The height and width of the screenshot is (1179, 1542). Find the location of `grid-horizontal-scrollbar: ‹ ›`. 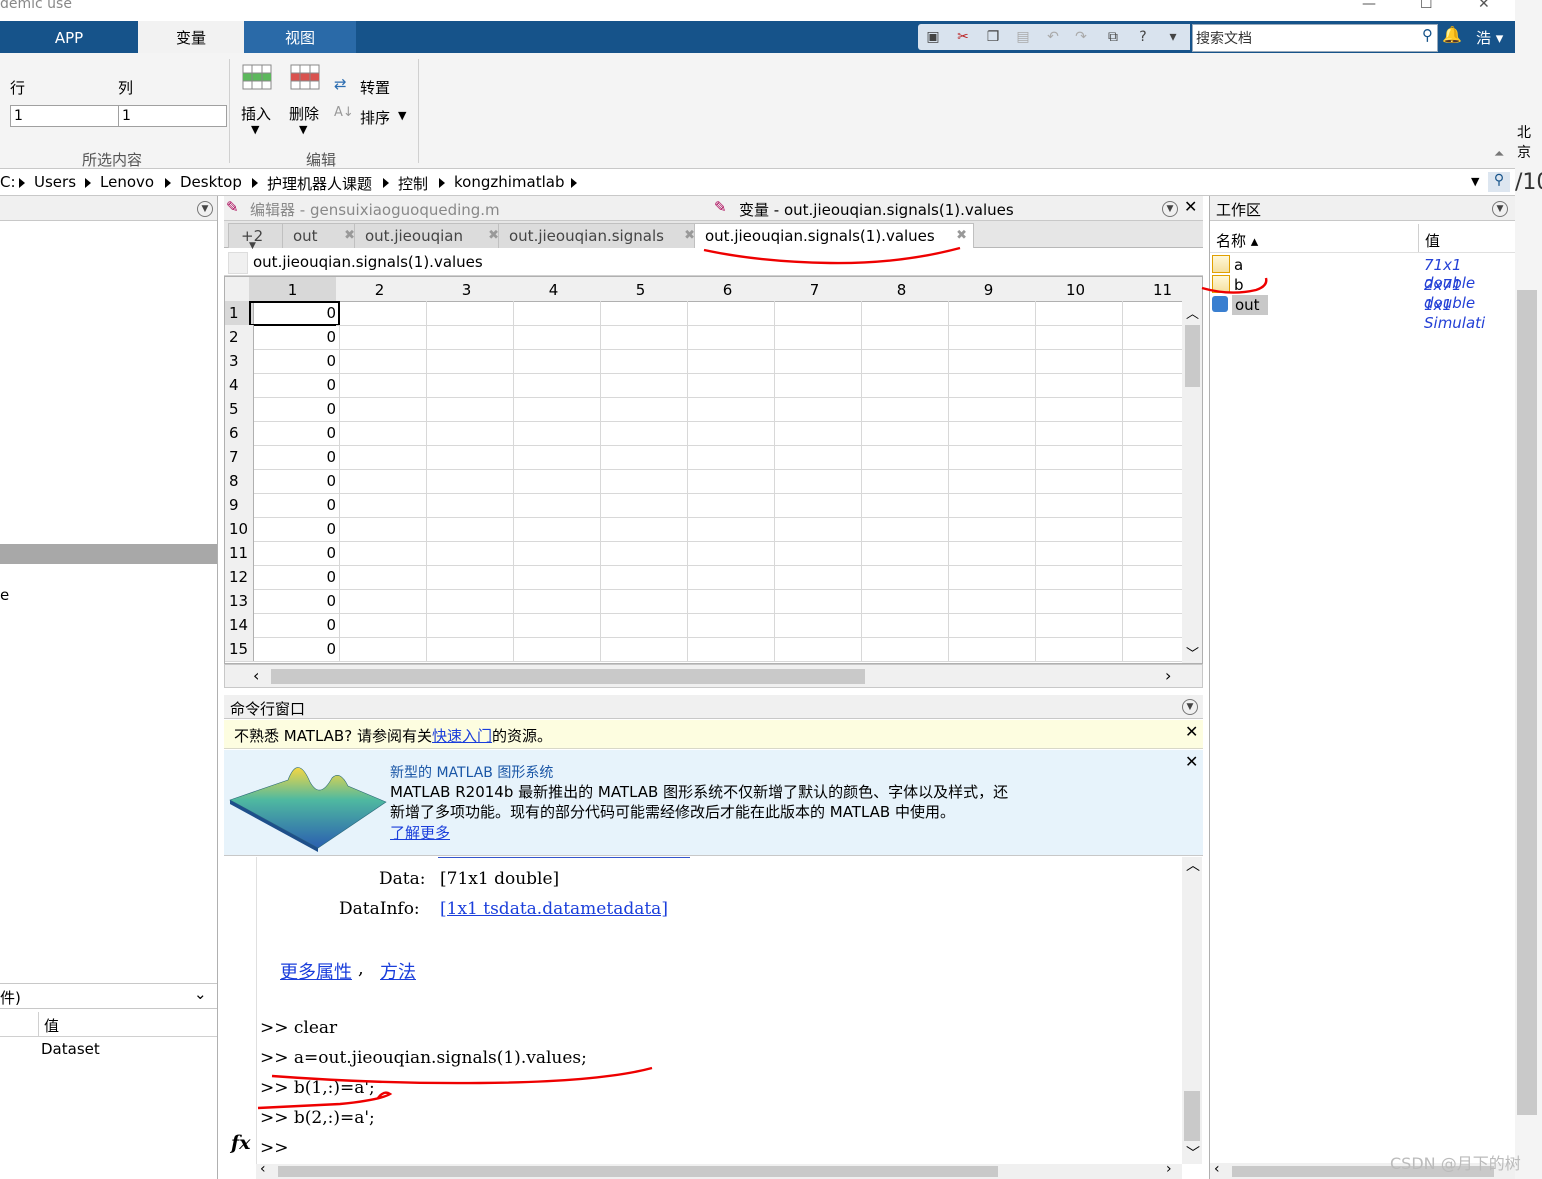

grid-horizontal-scrollbar: ‹ › is located at coordinates (713, 676).